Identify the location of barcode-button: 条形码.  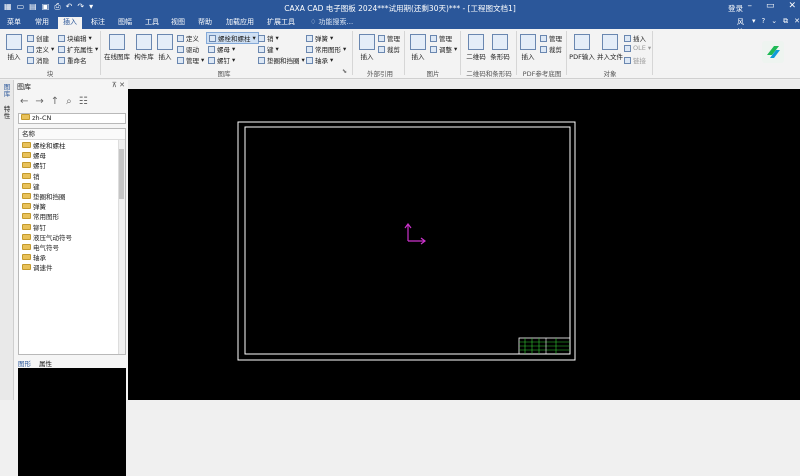
(500, 47).